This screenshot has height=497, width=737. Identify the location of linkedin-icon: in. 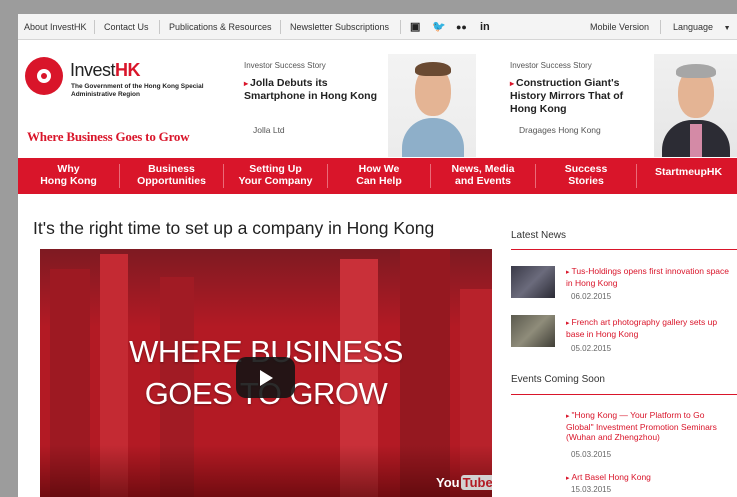
(485, 27).